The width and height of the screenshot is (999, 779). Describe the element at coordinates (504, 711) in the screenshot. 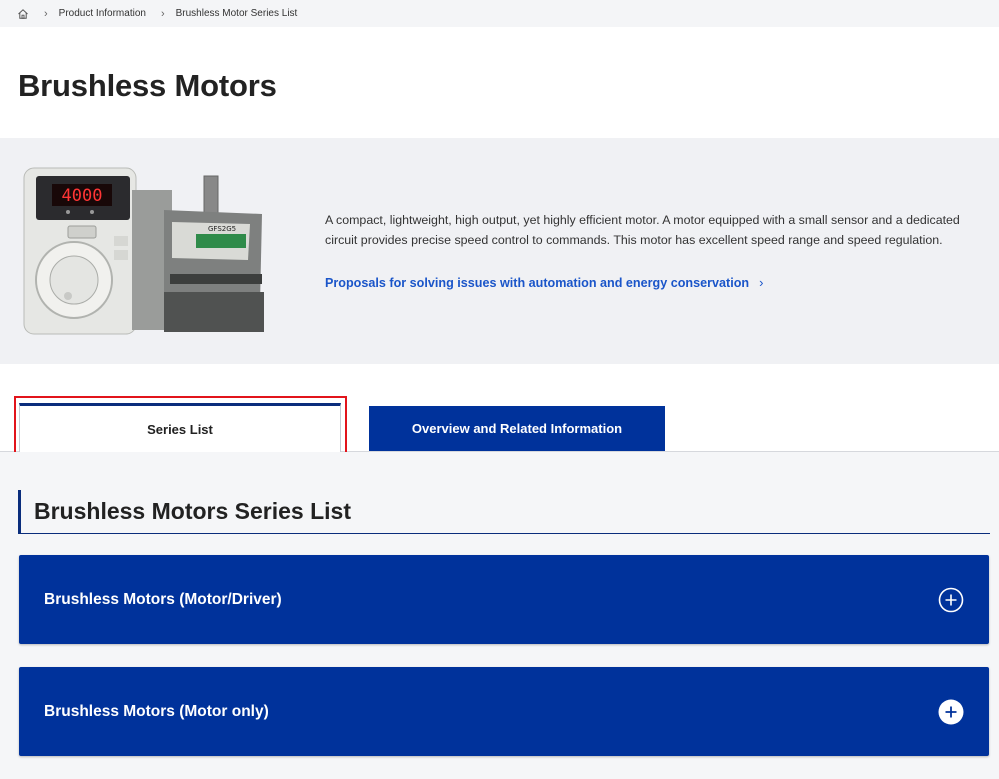

I see `accordion-motor-only: Brushless Motors (Motor only)` at that location.